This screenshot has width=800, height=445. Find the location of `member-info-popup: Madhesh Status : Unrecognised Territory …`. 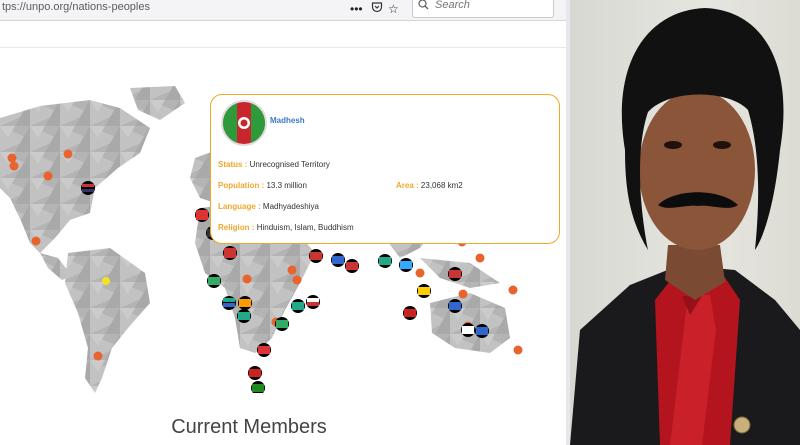

member-info-popup: Madhesh Status : Unrecognised Territory … is located at coordinates (385, 169).